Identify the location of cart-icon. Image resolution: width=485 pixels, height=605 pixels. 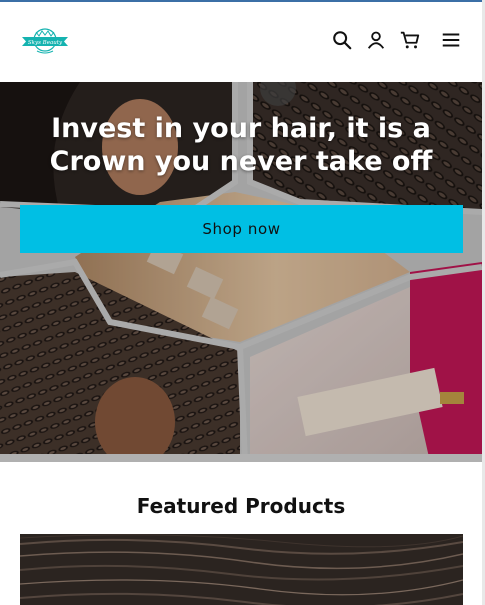
(410, 40).